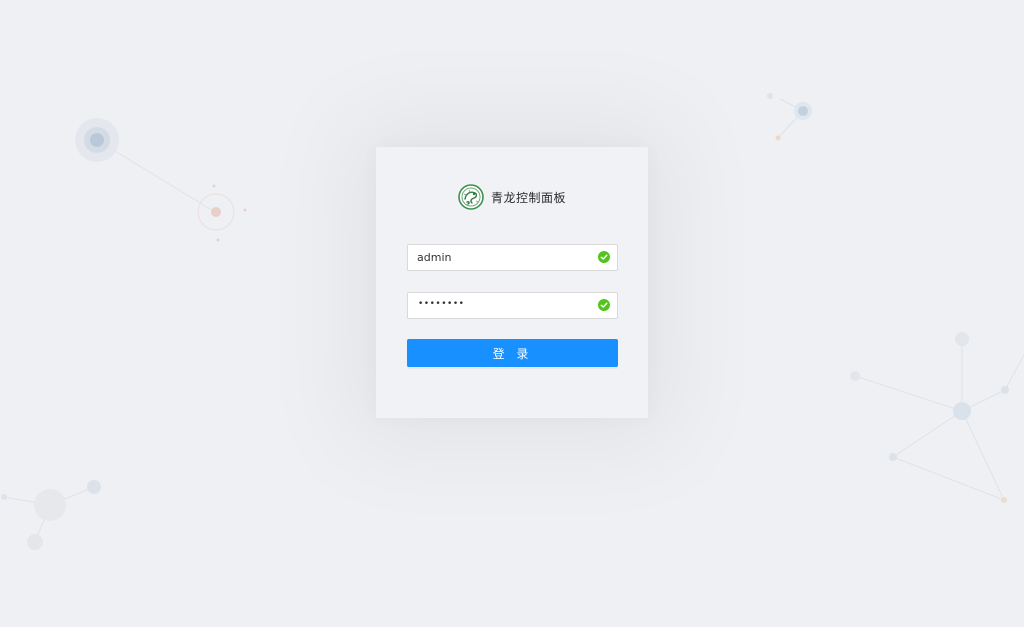  I want to click on username-field, so click(512, 257).